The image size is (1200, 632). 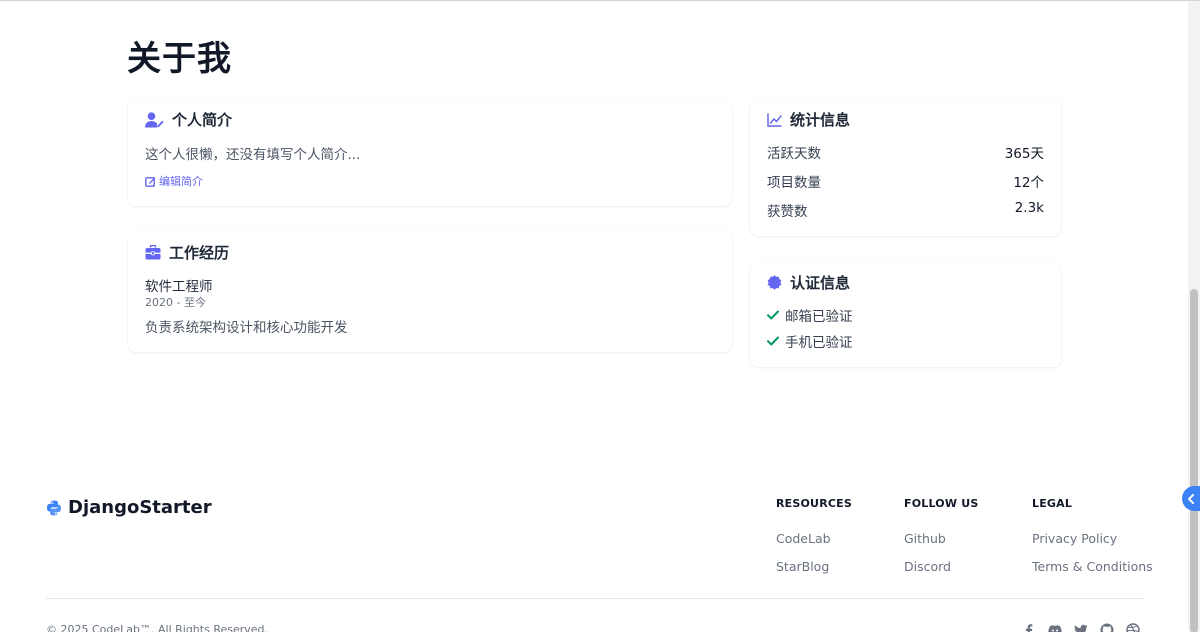 What do you see at coordinates (157, 627) in the screenshot?
I see `copyright-text: © 2025 CodeLab™. All Rights Reserved.` at bounding box center [157, 627].